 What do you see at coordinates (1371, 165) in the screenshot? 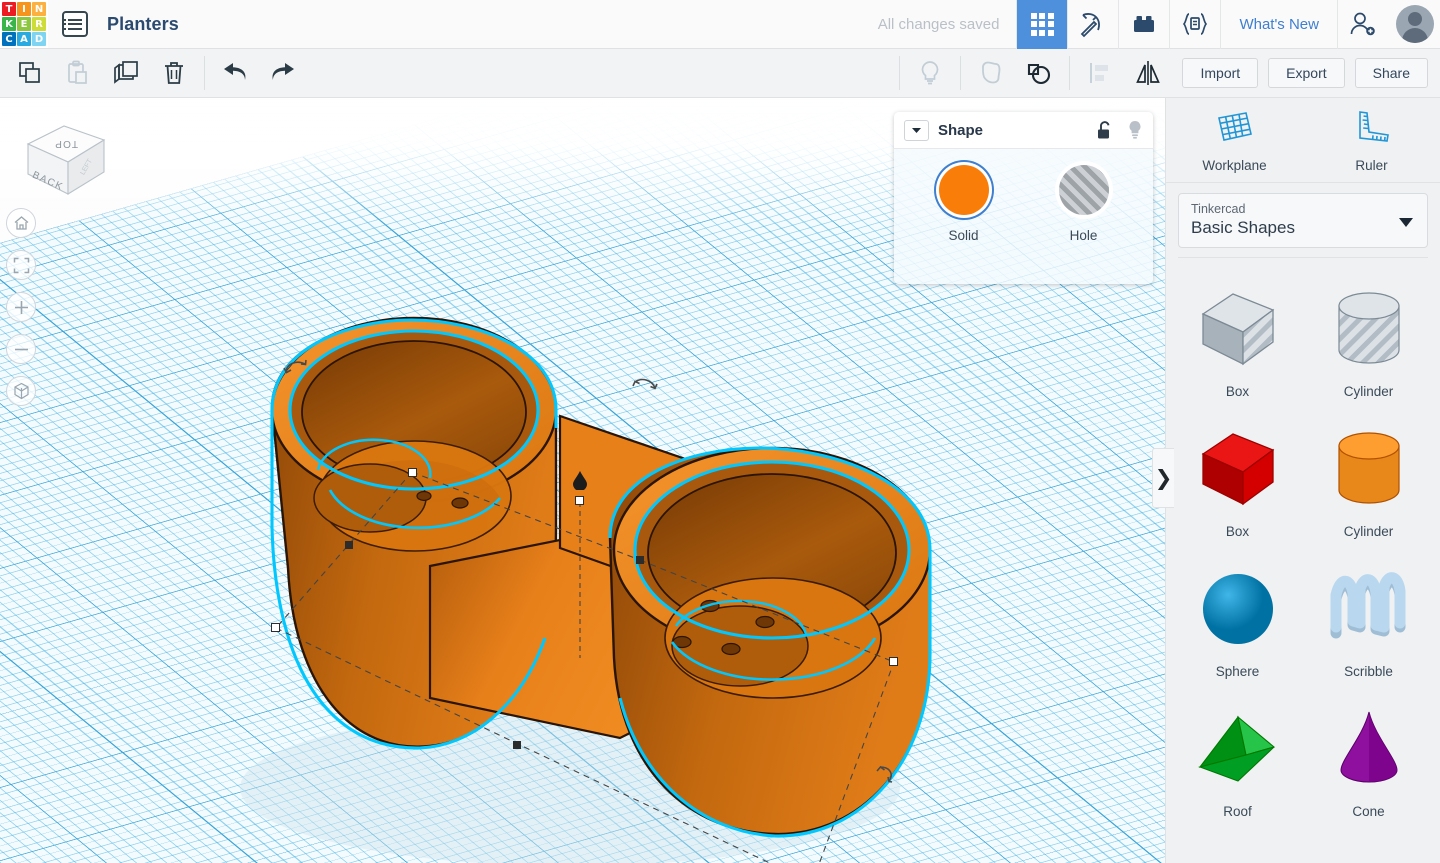
I see `ruler-label: Ruler` at bounding box center [1371, 165].